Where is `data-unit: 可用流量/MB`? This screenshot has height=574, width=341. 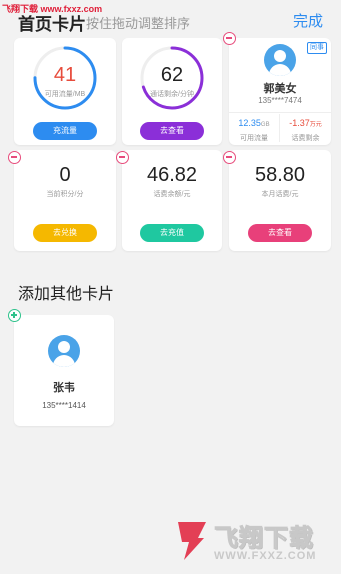
data-unit: 可用流量/MB is located at coordinates (65, 94).